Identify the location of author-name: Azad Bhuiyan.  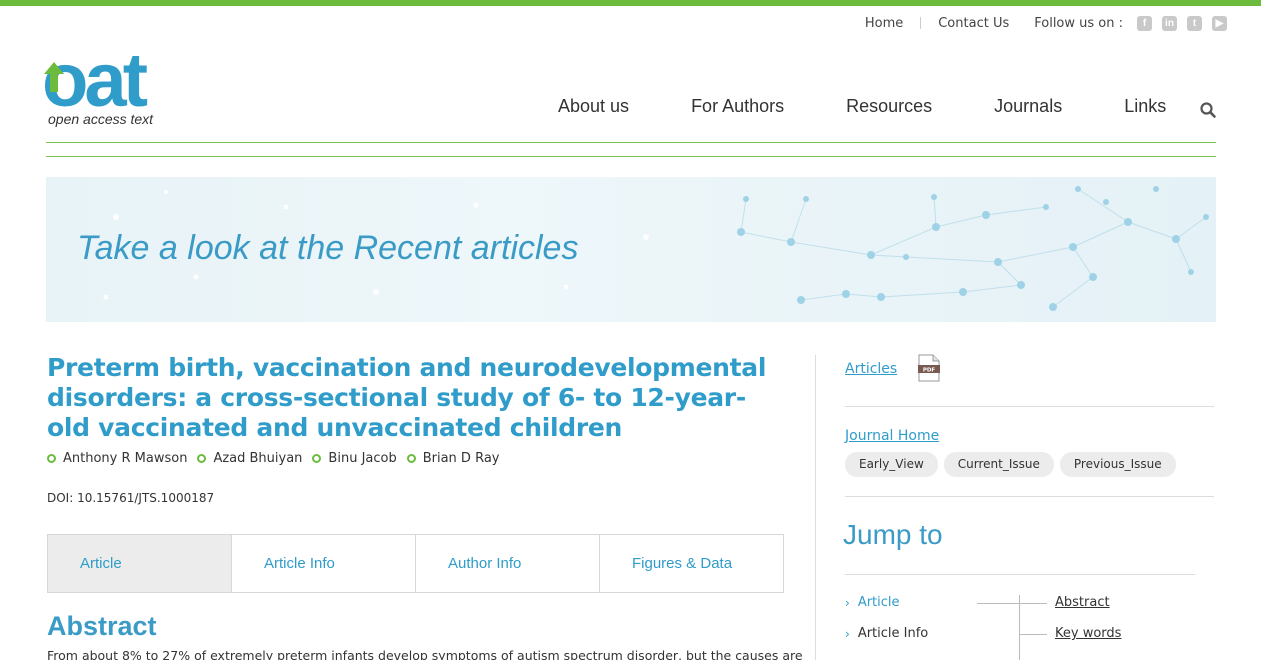
(257, 458).